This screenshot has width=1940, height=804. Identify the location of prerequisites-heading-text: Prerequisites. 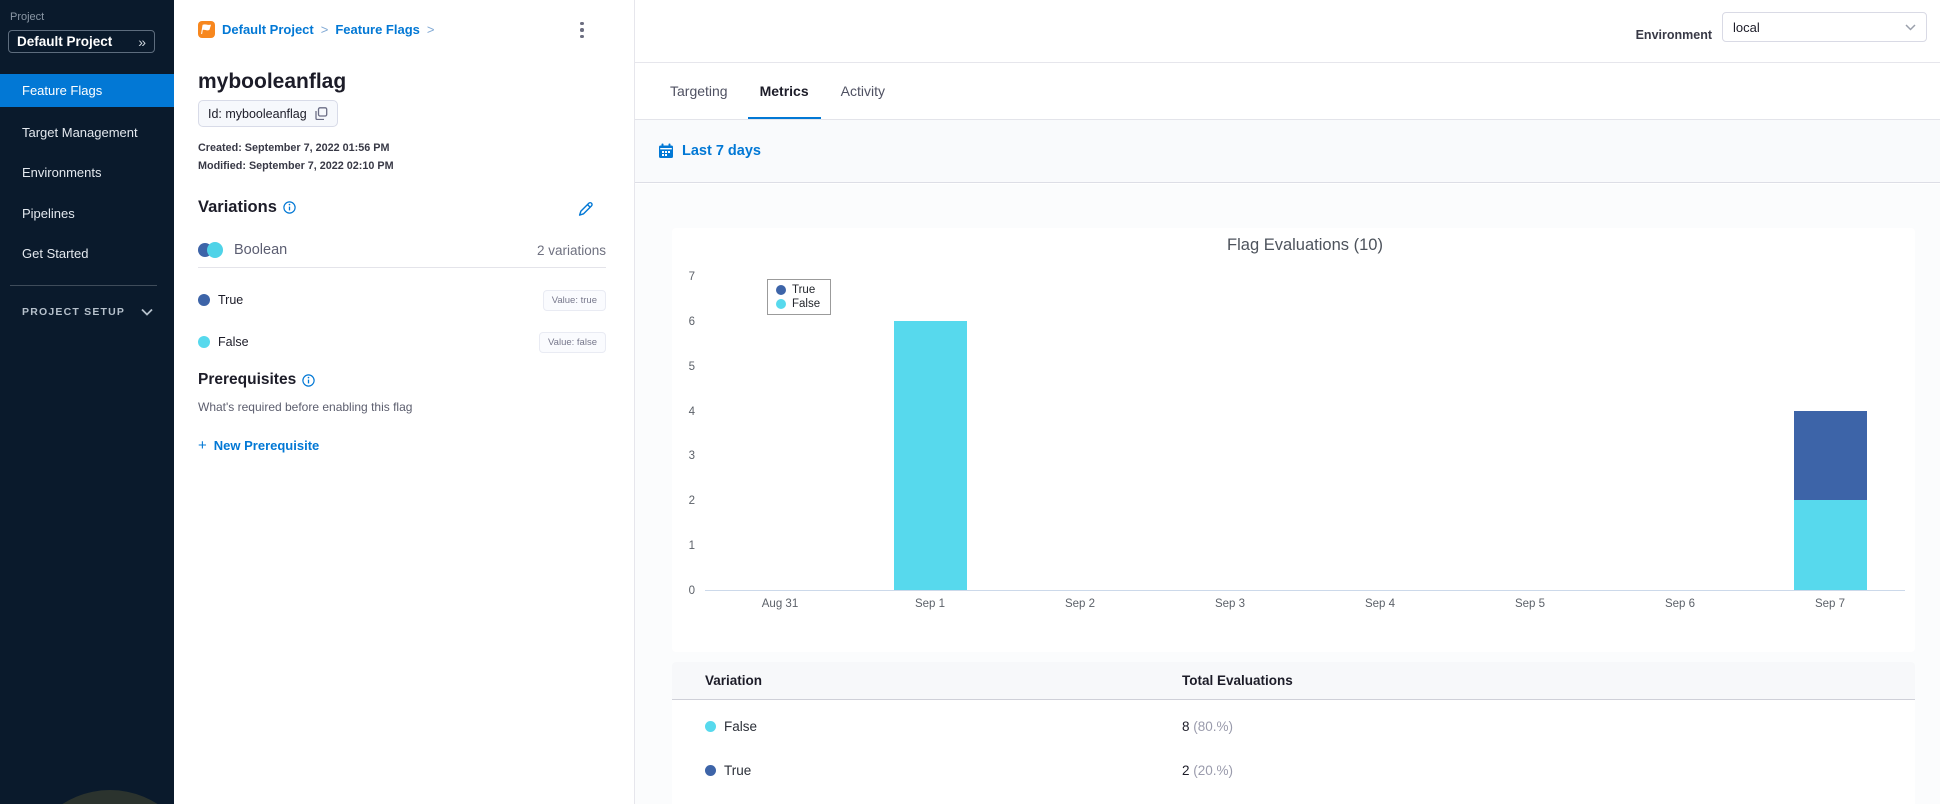
(247, 379).